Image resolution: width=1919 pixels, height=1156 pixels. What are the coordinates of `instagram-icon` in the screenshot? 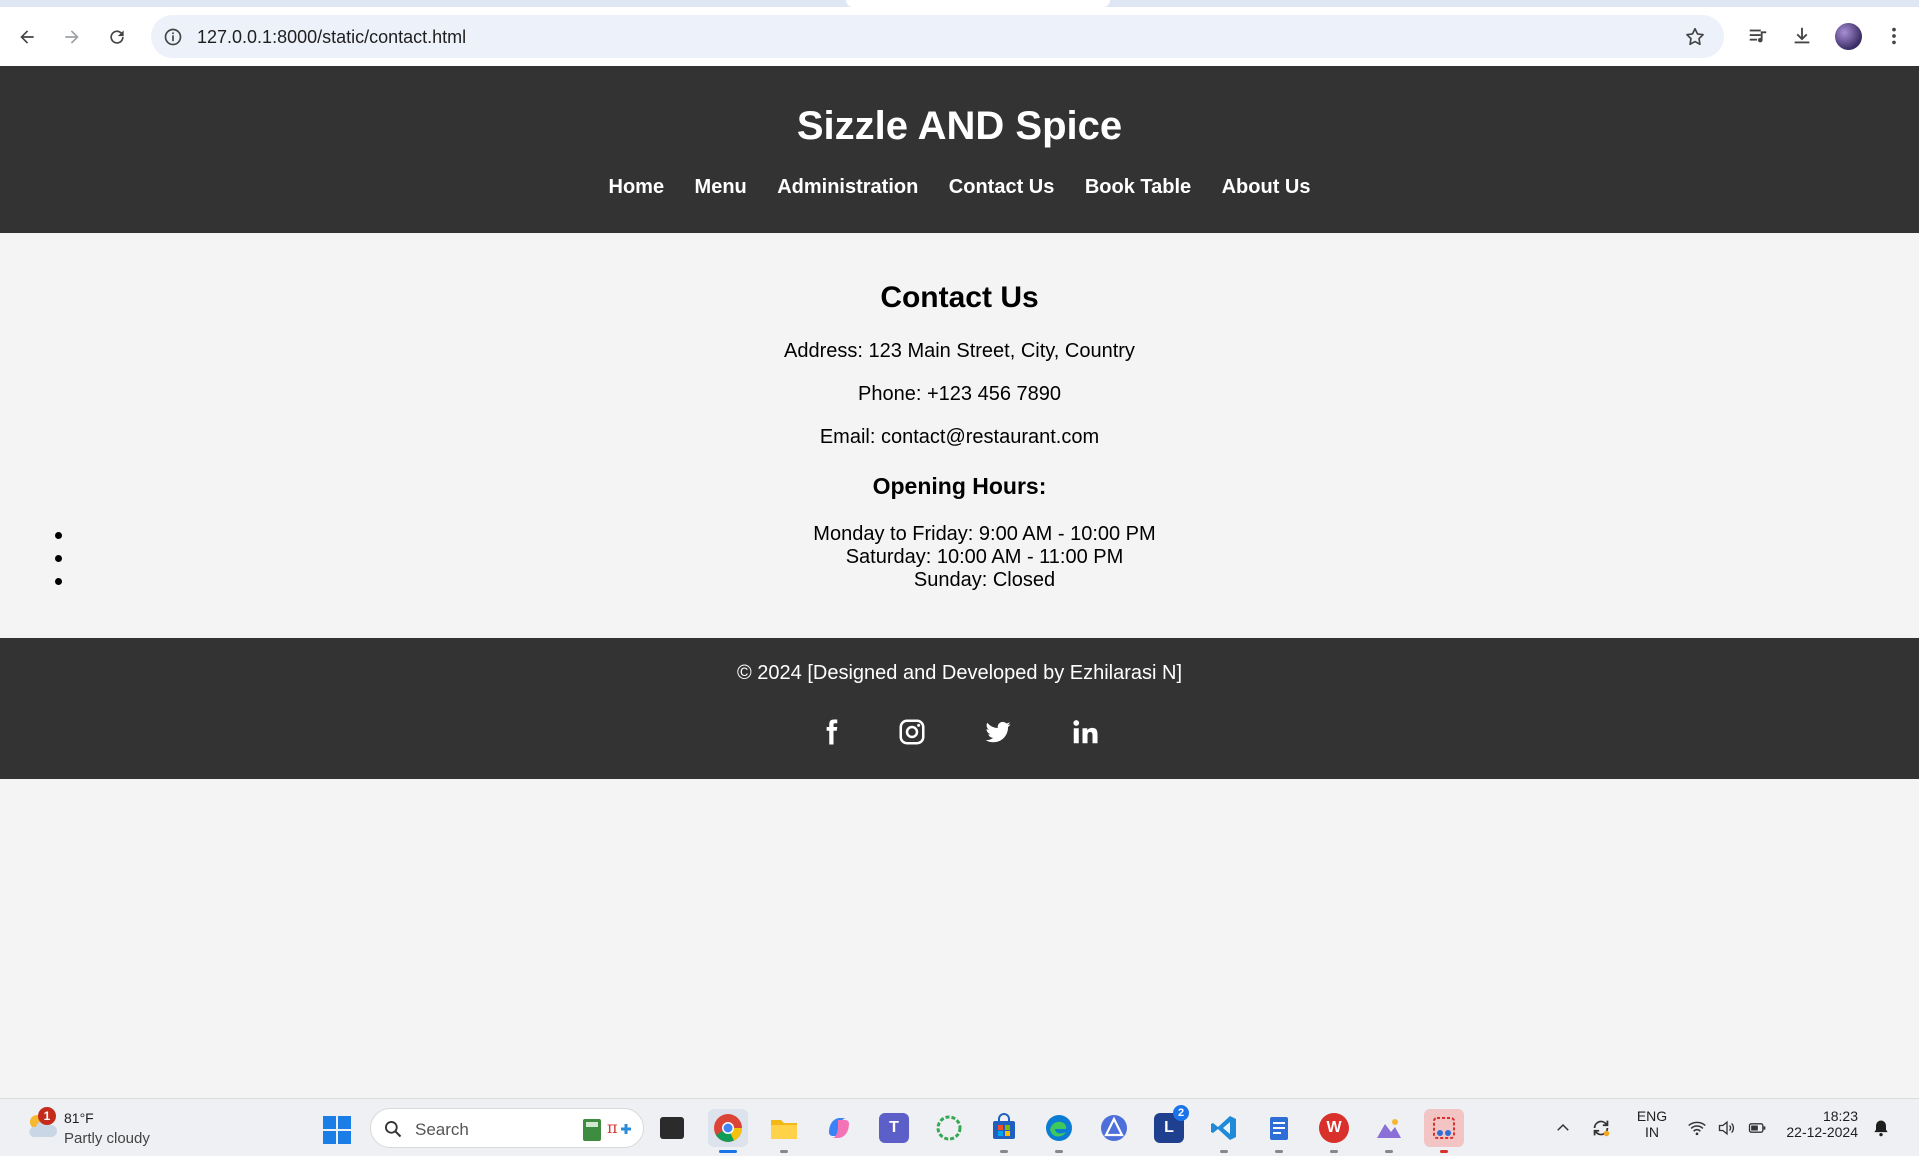 It's located at (912, 732).